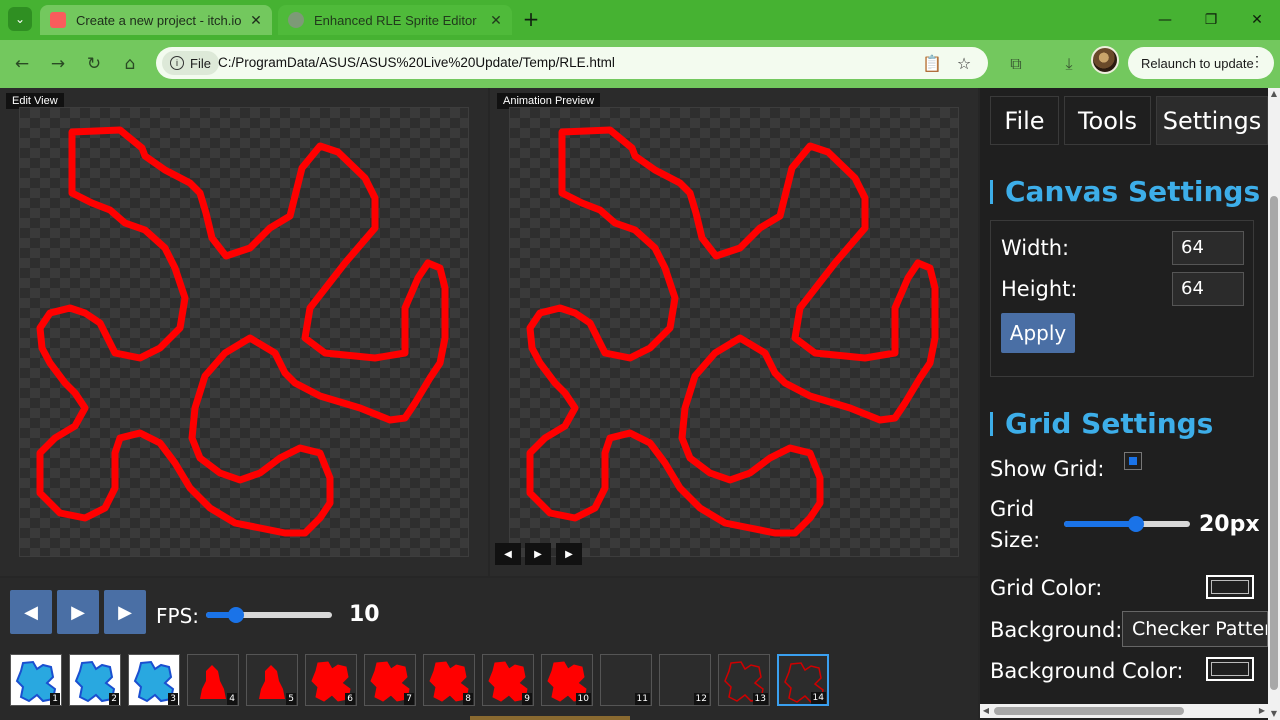  What do you see at coordinates (36, 680) in the screenshot?
I see `frame-thumbnail: 1` at bounding box center [36, 680].